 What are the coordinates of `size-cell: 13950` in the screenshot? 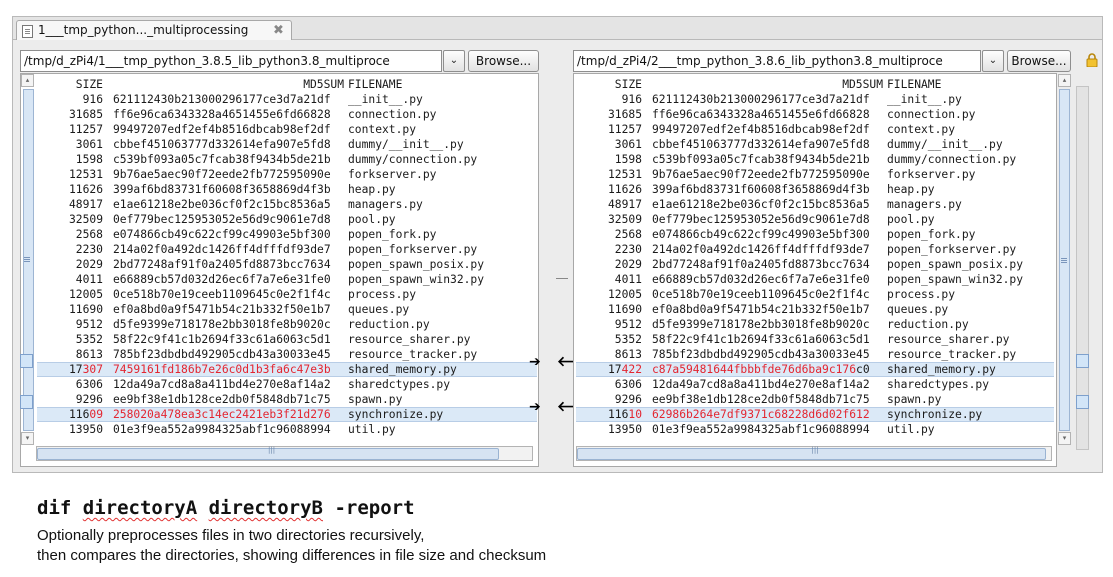 It's located at (624, 429).